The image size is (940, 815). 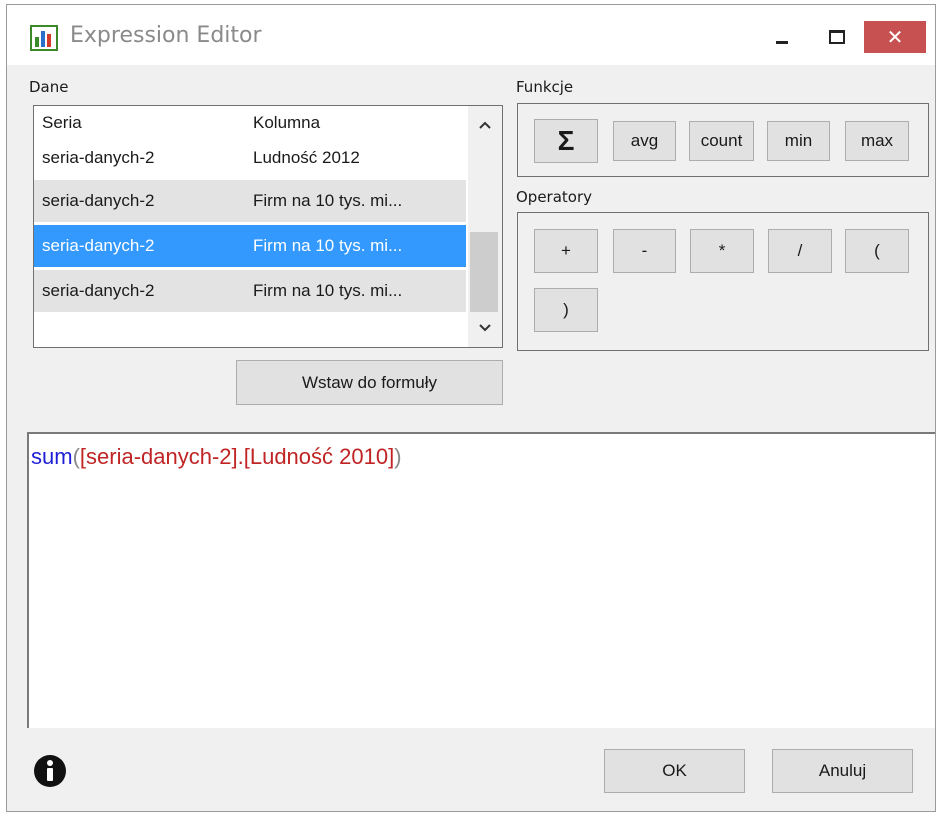 I want to click on window-title: Expression Editor, so click(x=166, y=35).